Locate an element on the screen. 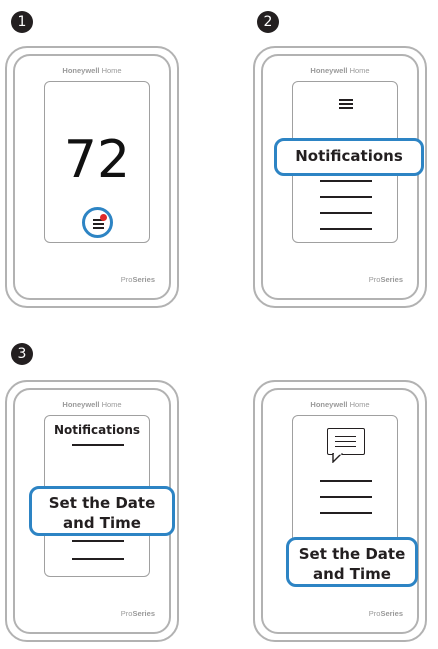  notification-dot-icon is located at coordinates (103, 217).